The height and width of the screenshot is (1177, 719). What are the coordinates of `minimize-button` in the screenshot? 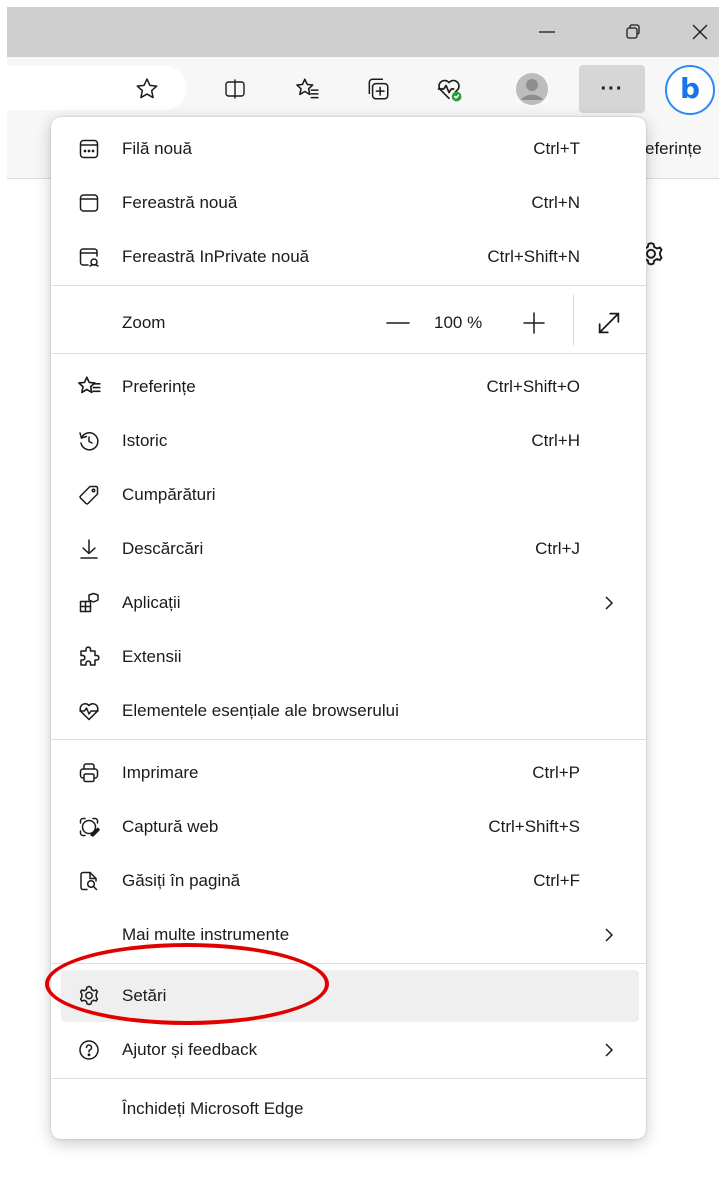 It's located at (547, 32).